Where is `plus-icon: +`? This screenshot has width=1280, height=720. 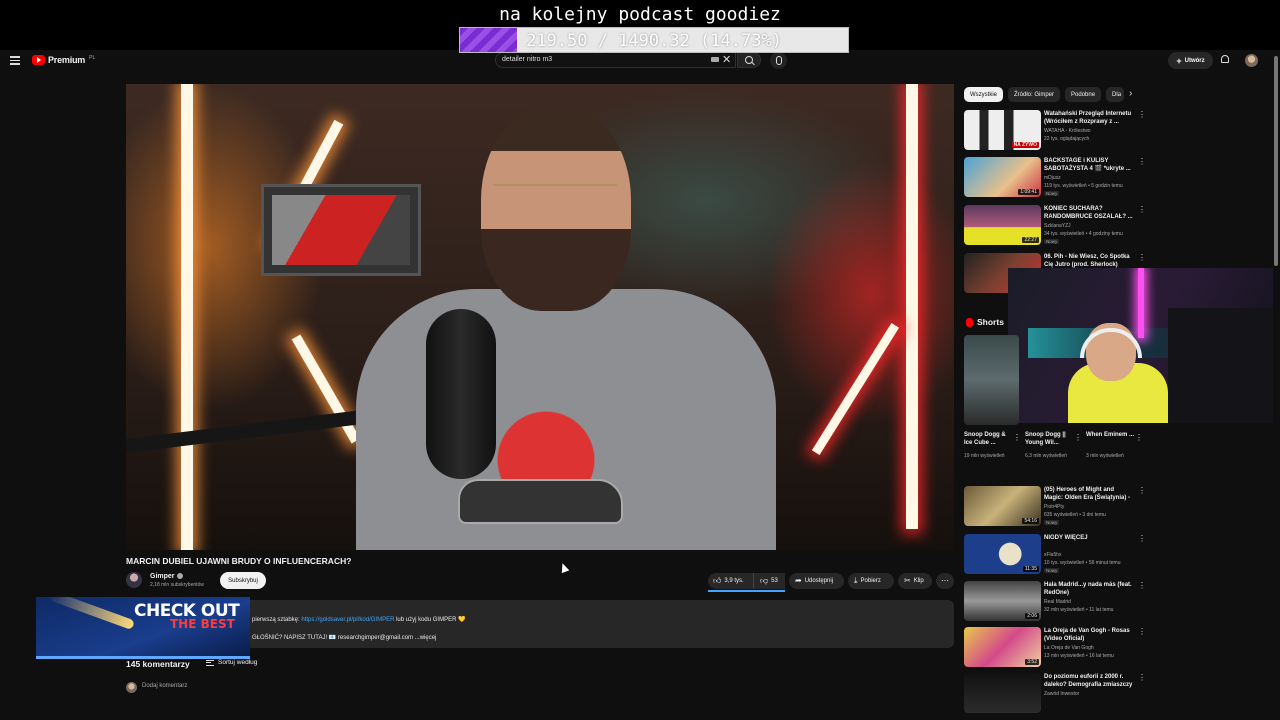
plus-icon: + is located at coordinates (1179, 60).